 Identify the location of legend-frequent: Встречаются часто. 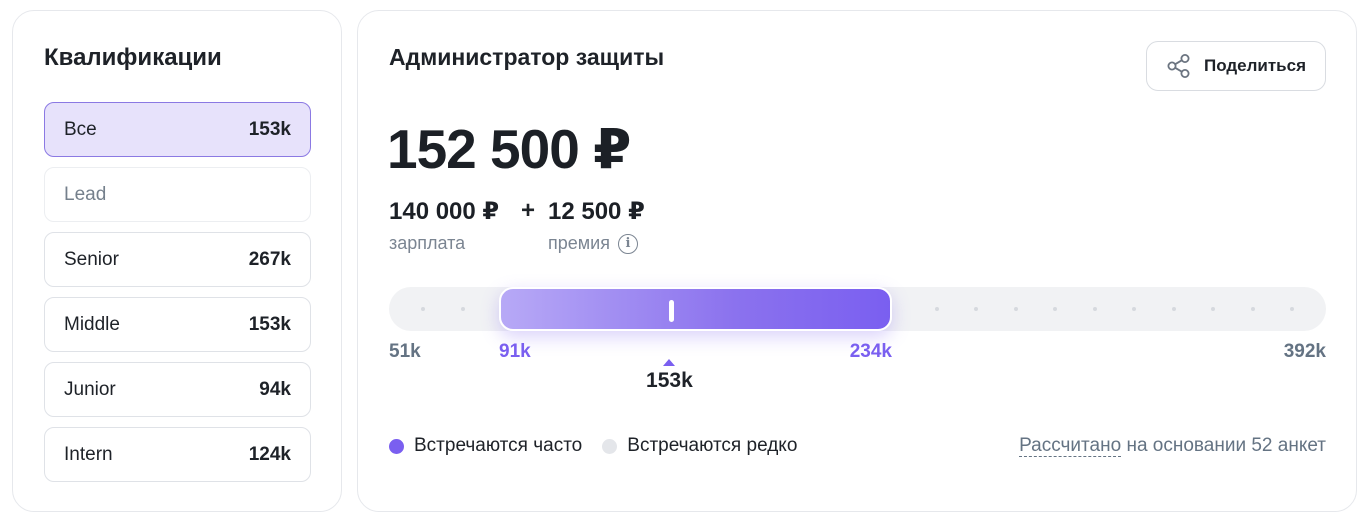
(485, 446).